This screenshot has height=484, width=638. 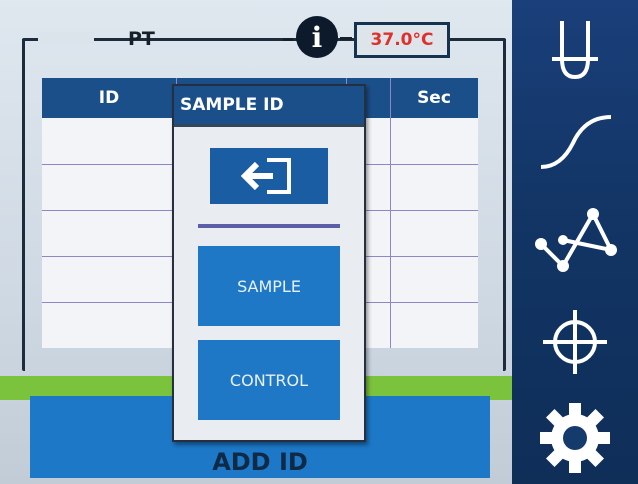 I want to click on sidebar-item-settings, so click(x=575, y=438).